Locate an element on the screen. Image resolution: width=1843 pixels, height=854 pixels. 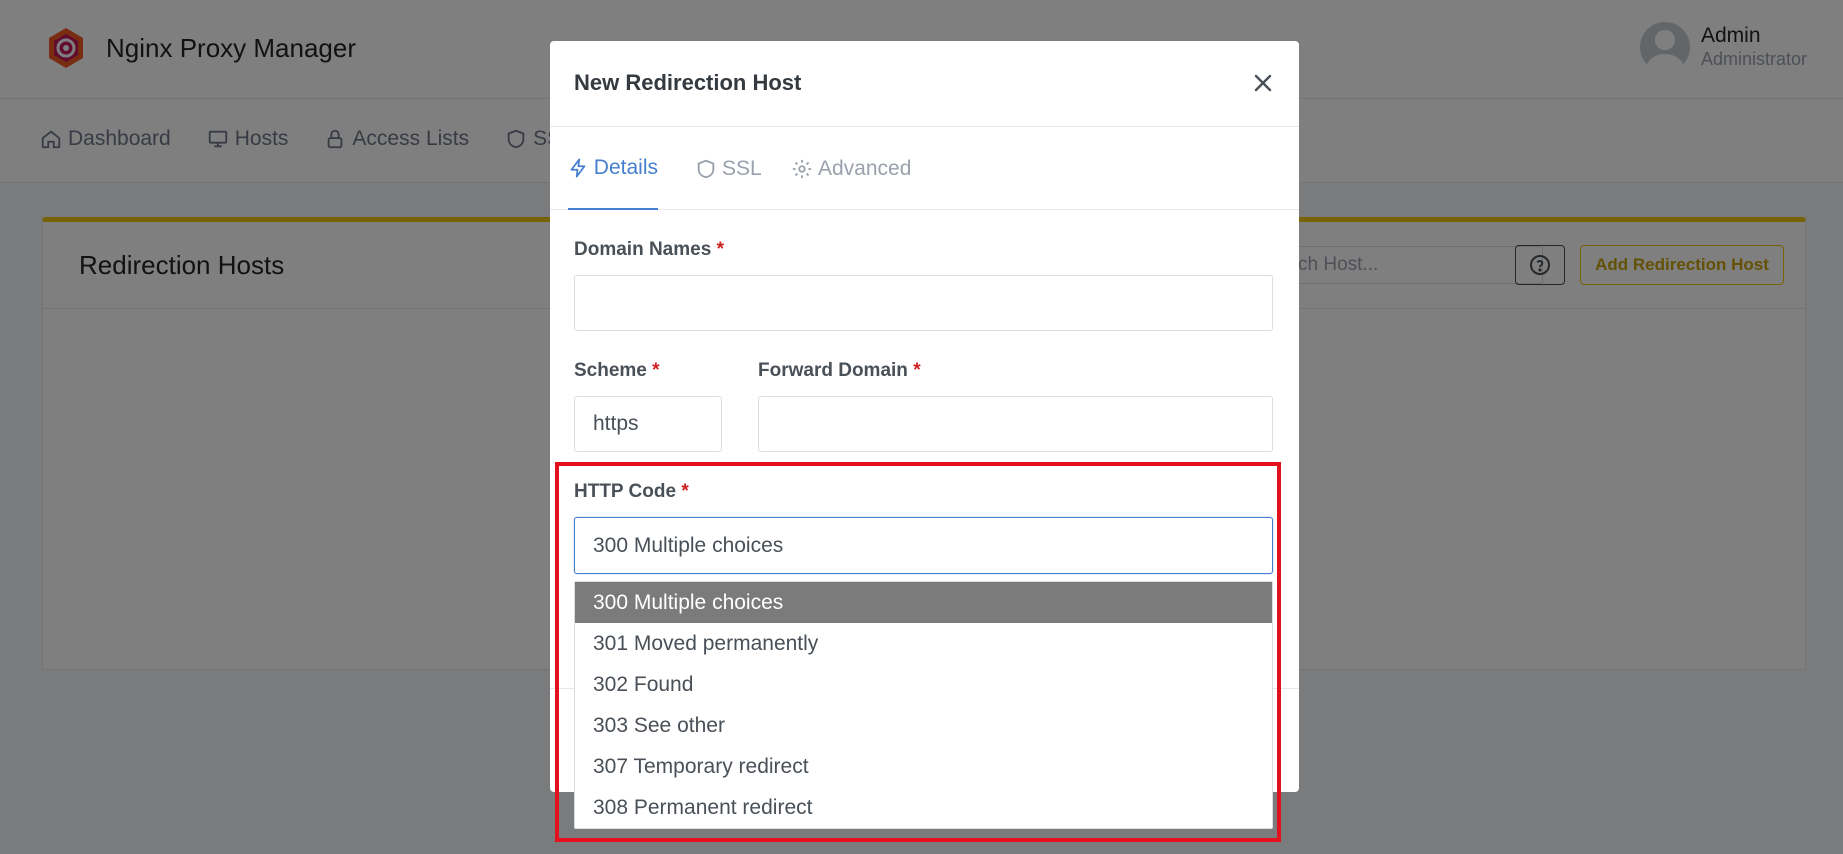
modal-title: New Redirection Host is located at coordinates (688, 82).